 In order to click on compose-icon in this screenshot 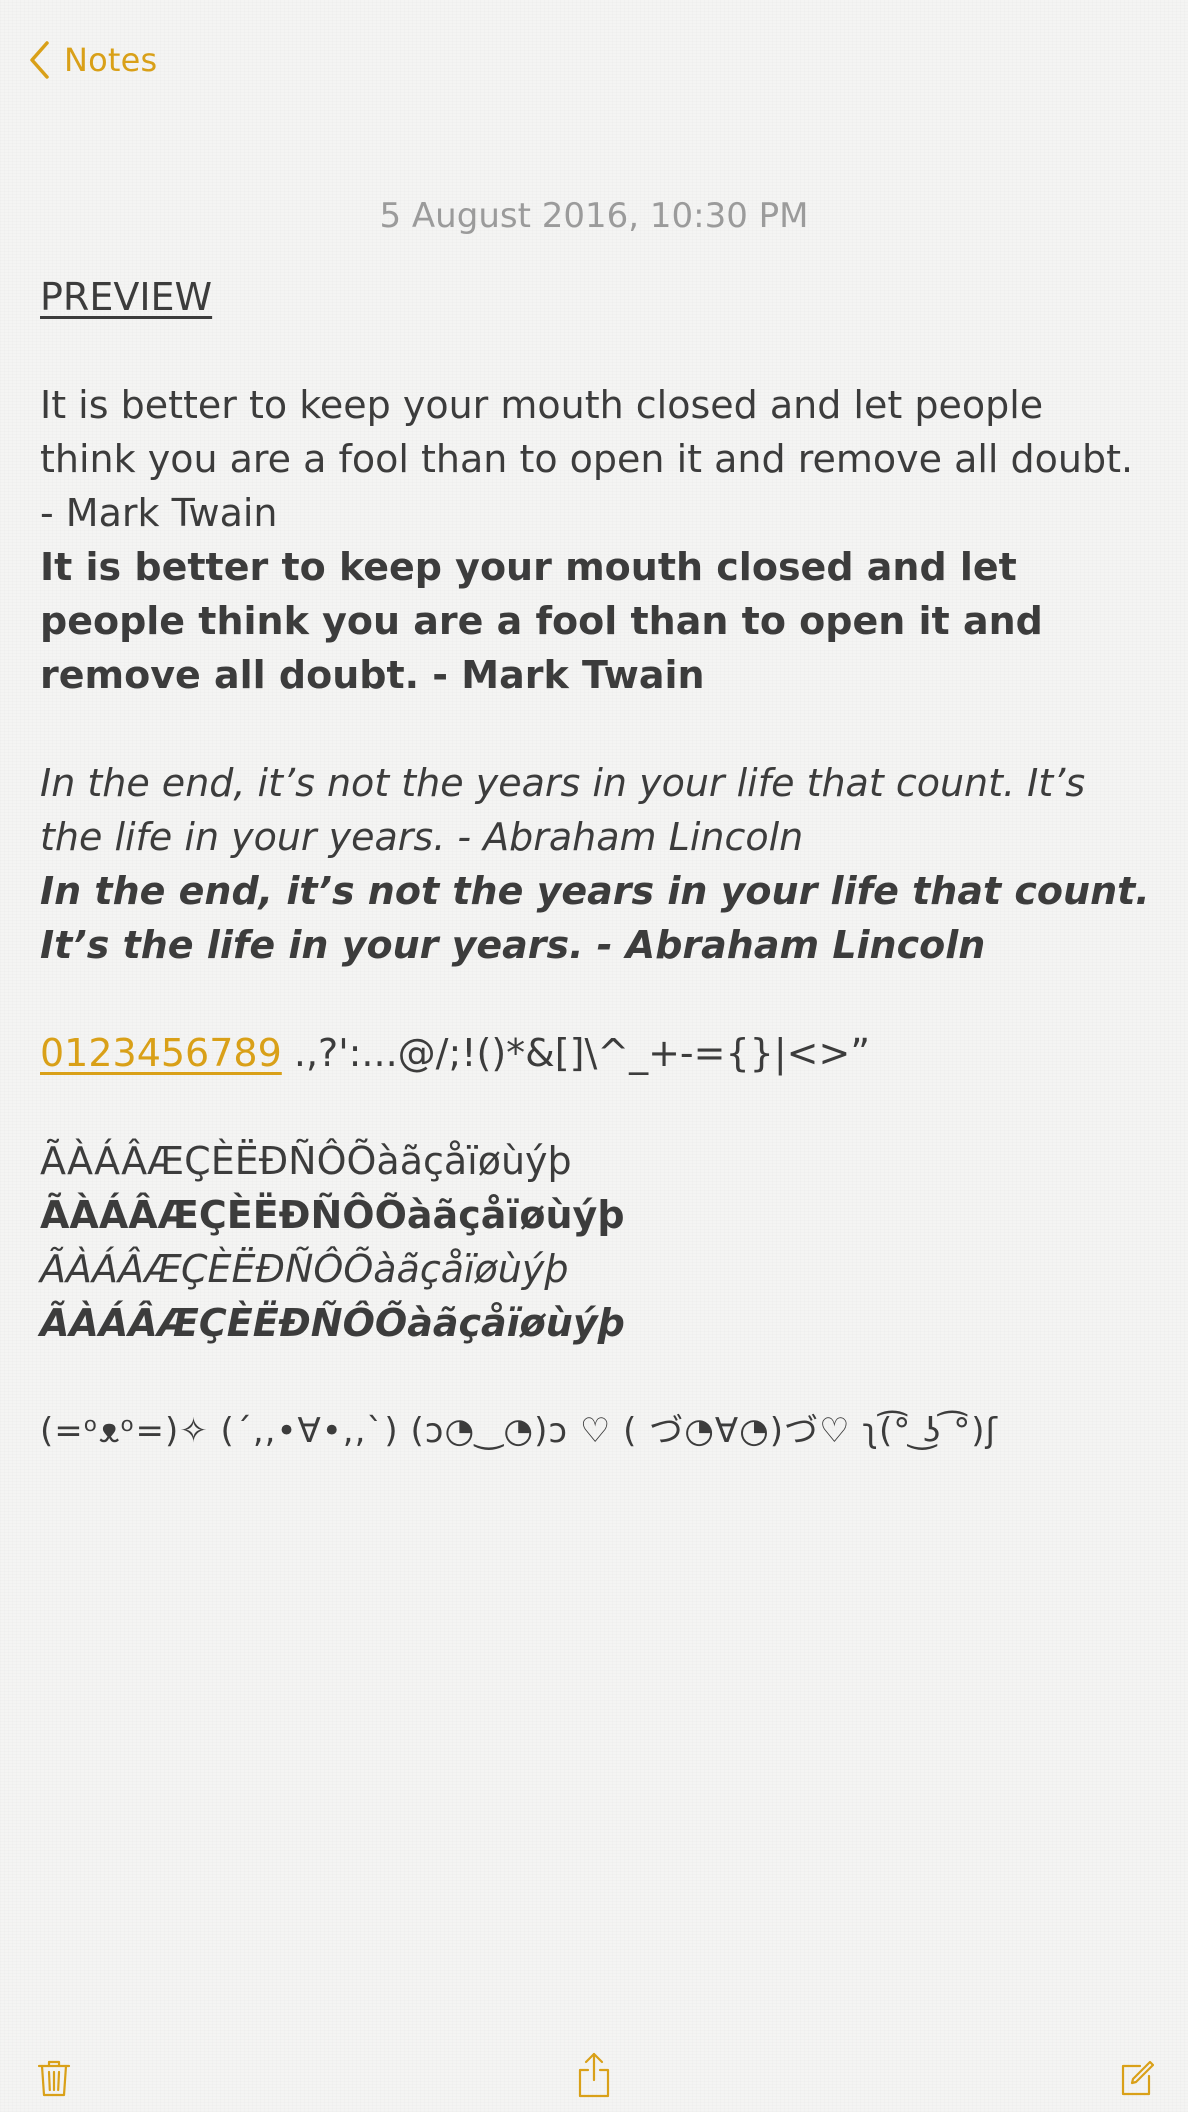, I will do `click(1137, 2080)`.